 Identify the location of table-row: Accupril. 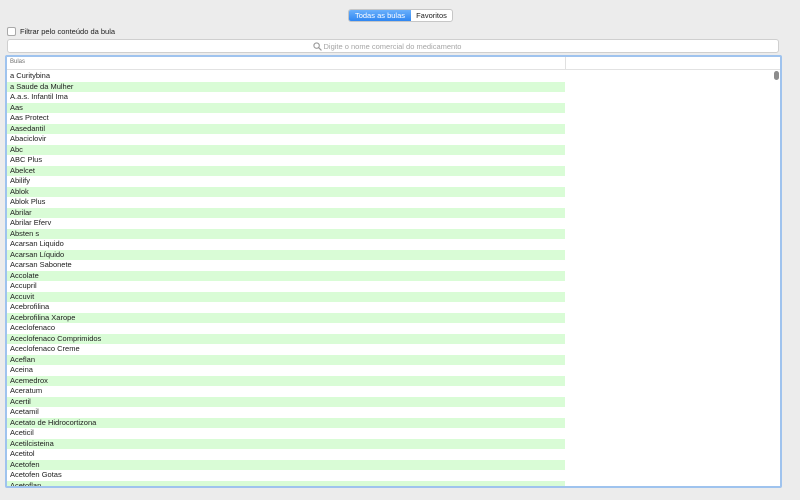
(286, 286).